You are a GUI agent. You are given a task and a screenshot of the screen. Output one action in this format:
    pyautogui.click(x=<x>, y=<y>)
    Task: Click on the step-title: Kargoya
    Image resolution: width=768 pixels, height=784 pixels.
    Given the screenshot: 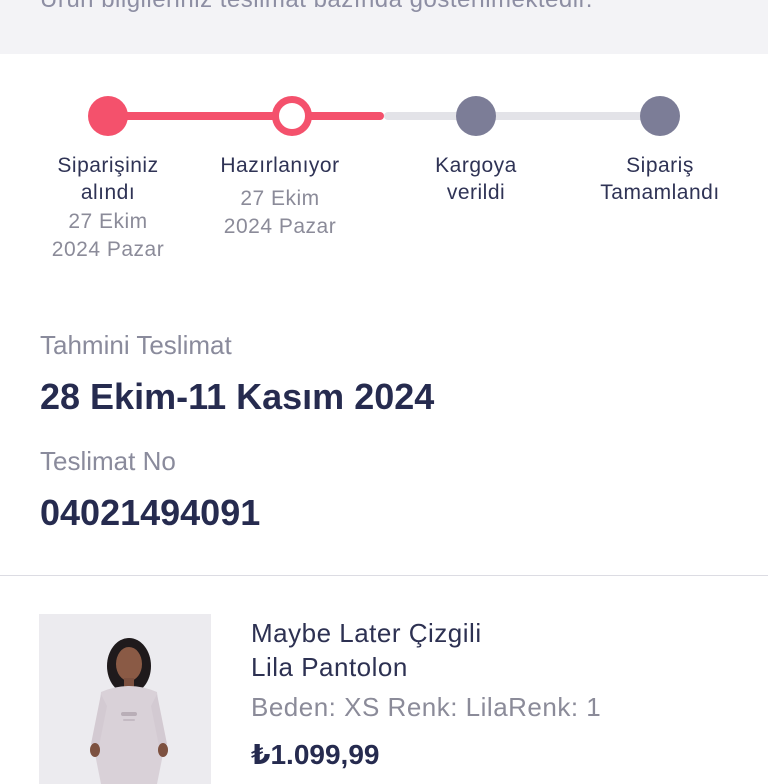 What is the action you would take?
    pyautogui.click(x=476, y=165)
    